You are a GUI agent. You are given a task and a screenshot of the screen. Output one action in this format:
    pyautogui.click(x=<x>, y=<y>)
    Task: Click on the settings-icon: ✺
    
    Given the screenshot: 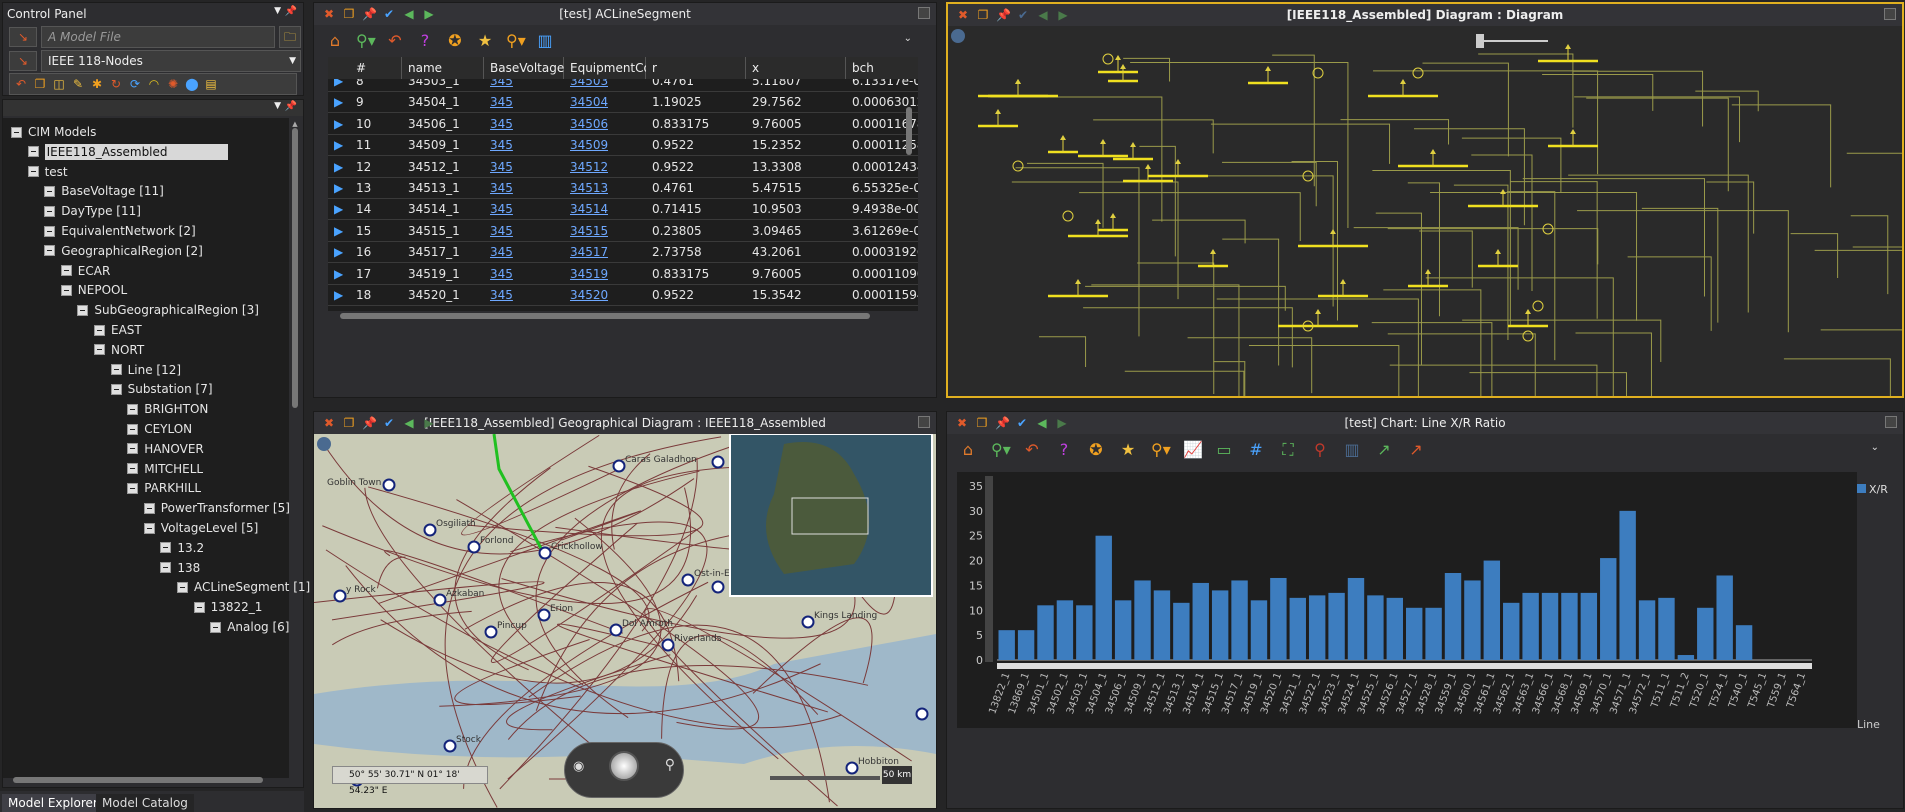 What is the action you would take?
    pyautogui.click(x=173, y=84)
    